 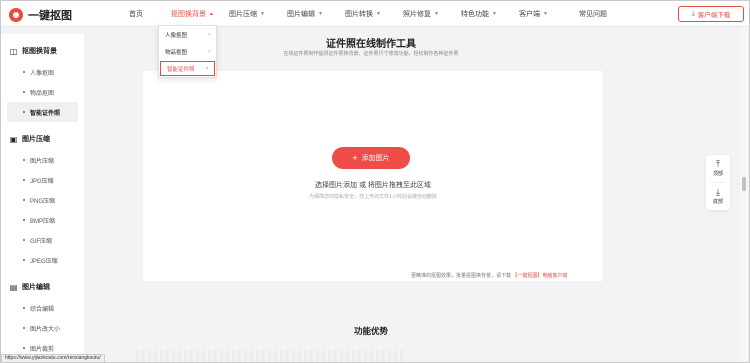 I want to click on sidebar-item: PNG压缩, so click(x=42, y=200).